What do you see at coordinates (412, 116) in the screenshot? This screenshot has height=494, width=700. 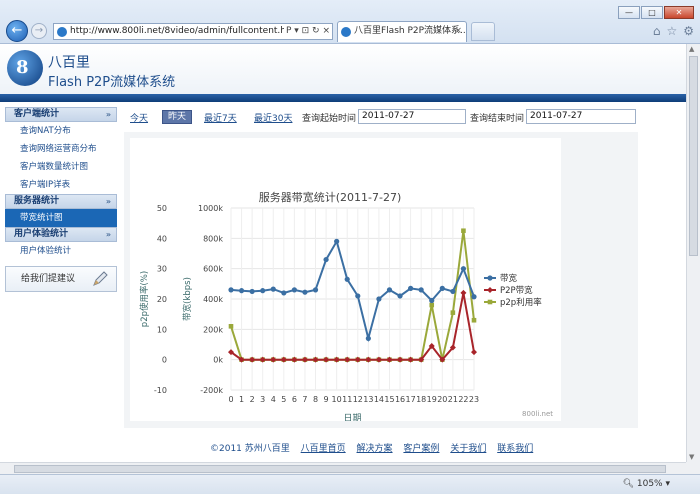 I see `start-time-input: 2011-07-27` at bounding box center [412, 116].